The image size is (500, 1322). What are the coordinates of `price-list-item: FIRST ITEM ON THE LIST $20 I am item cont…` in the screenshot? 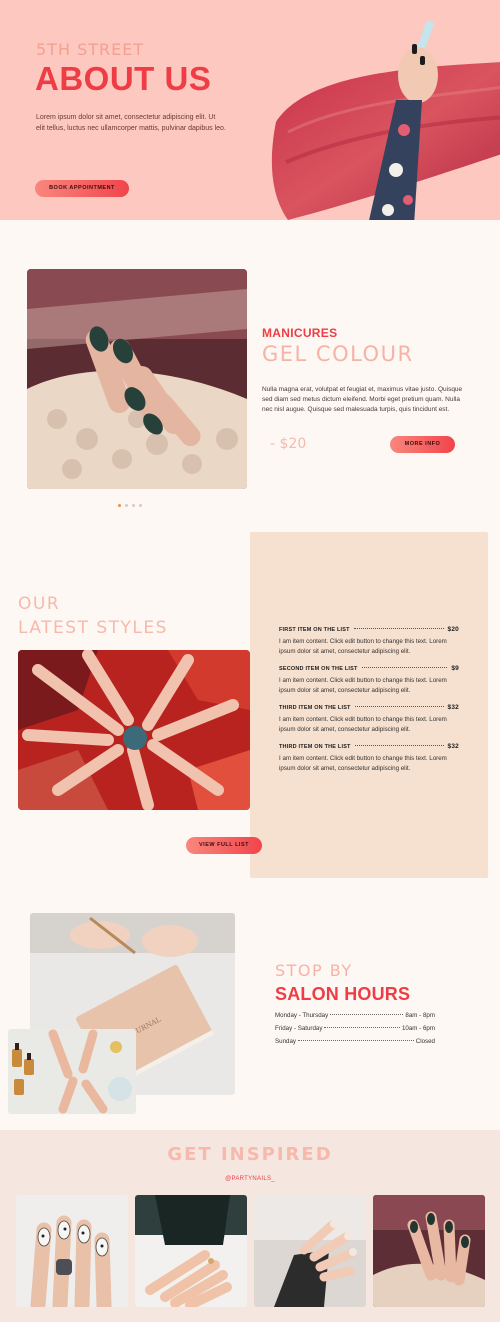 It's located at (369, 641).